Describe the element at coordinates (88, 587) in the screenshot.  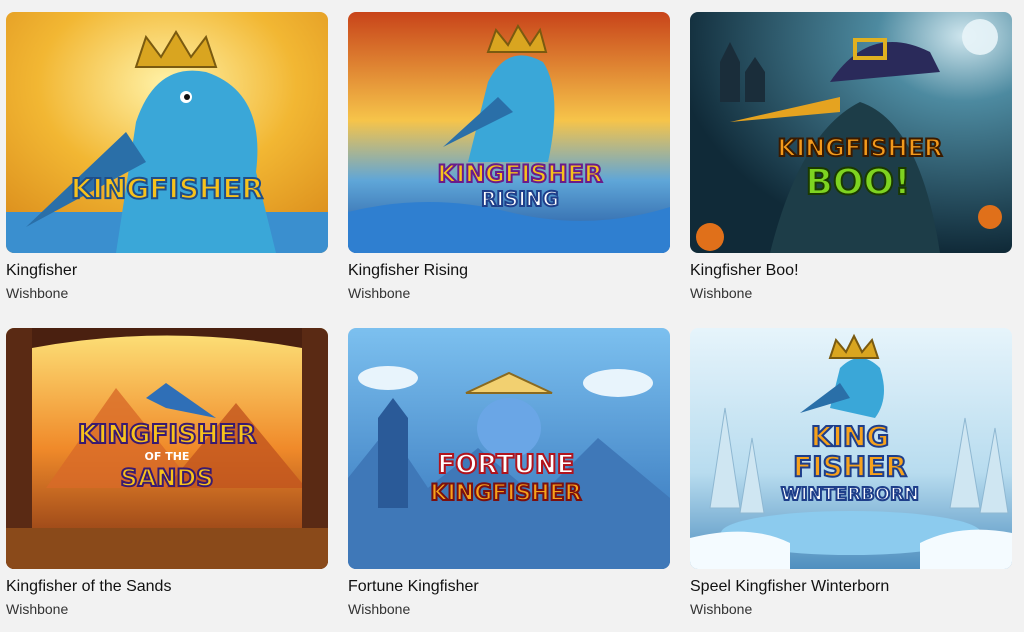
I see `game-title: Kingfisher of the Sands` at that location.